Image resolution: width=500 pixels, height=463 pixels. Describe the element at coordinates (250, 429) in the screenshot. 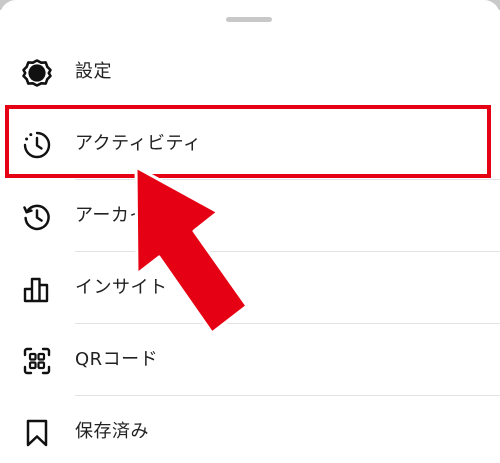

I see `menu-item-saved: 保存済み` at that location.